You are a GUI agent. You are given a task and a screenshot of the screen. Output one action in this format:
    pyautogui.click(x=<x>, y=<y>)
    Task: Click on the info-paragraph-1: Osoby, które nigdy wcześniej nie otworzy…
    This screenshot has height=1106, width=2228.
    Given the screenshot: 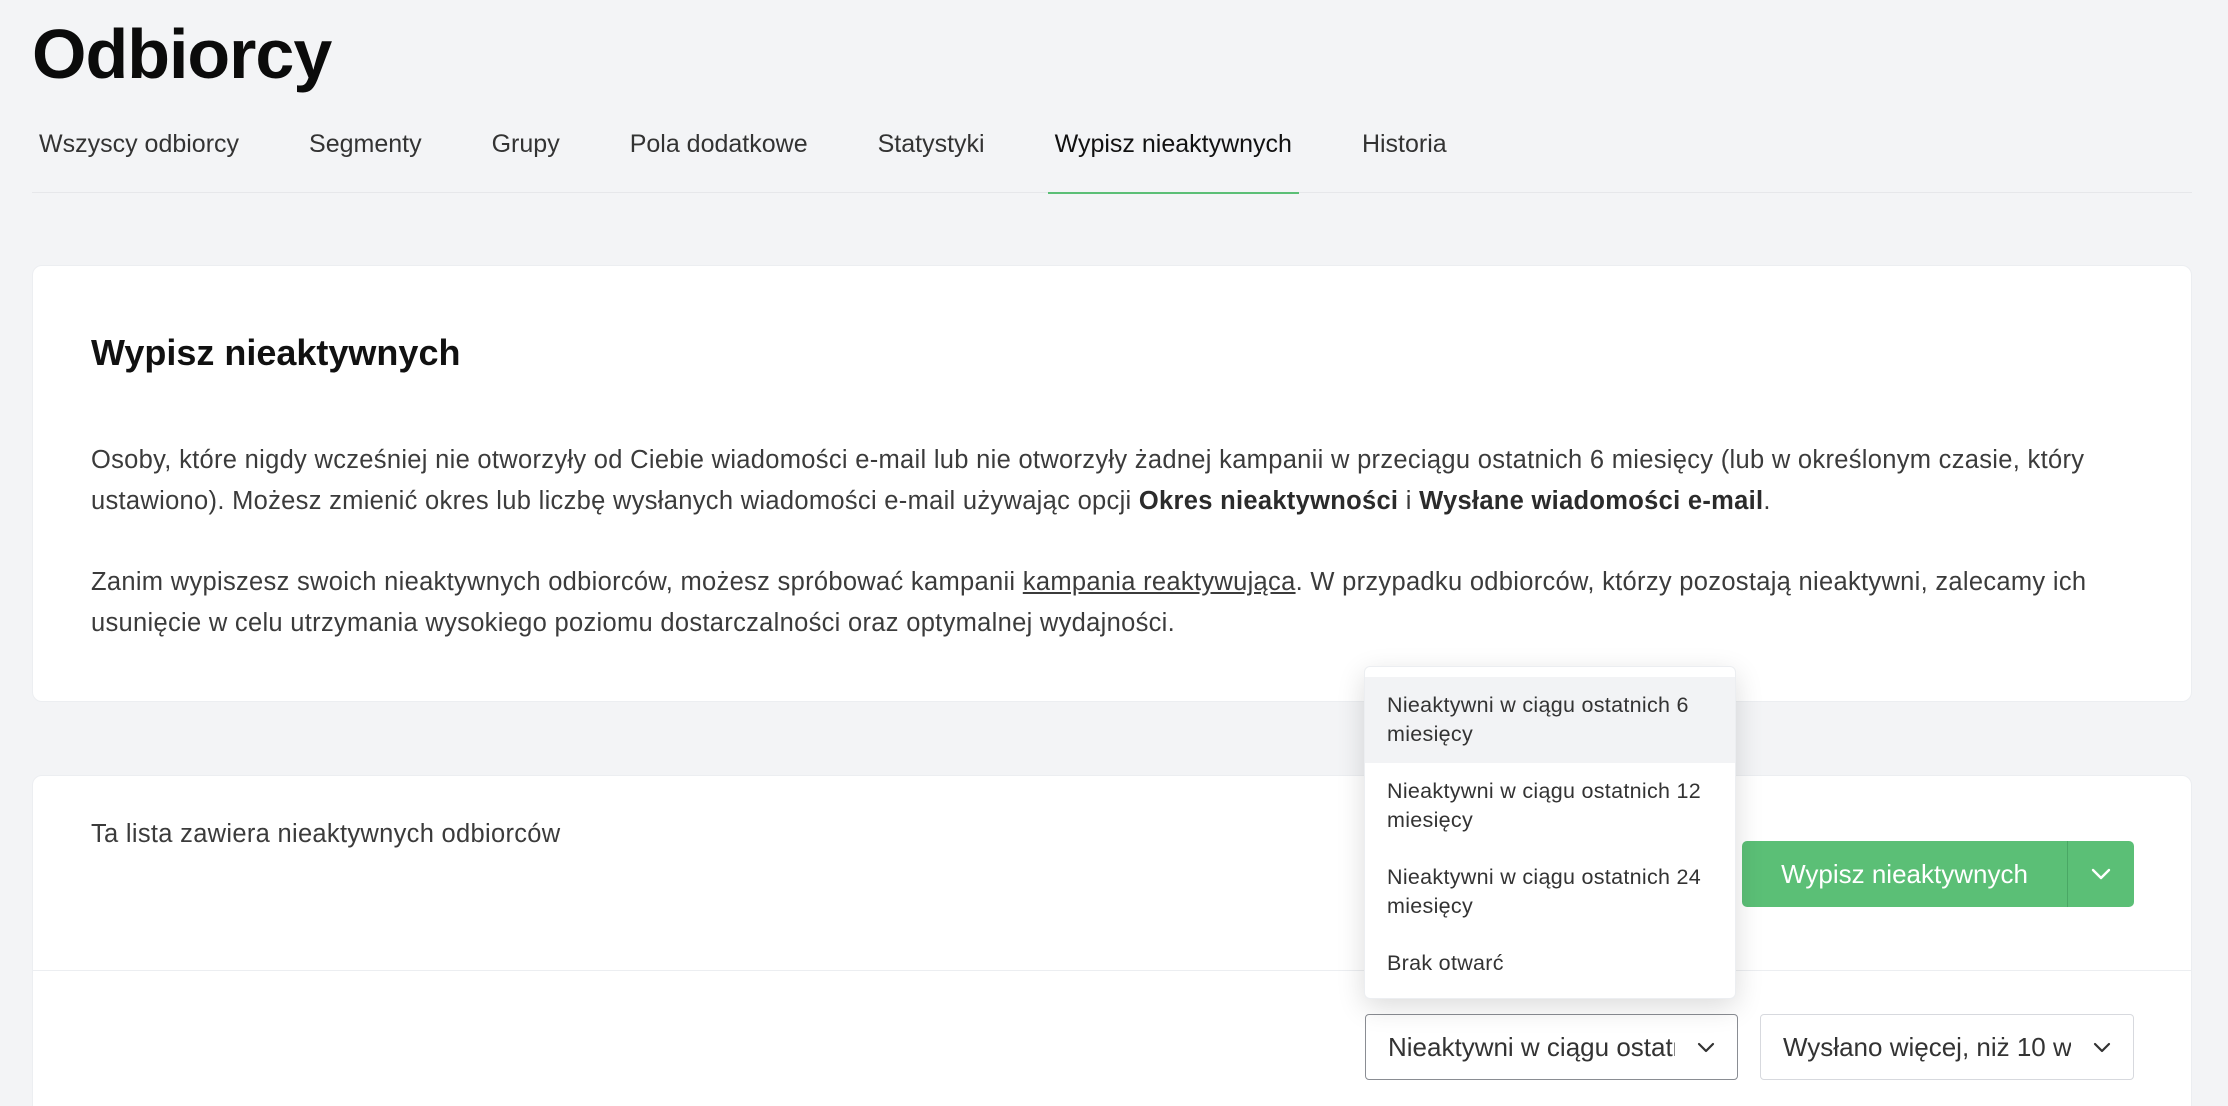 What is the action you would take?
    pyautogui.click(x=1121, y=481)
    